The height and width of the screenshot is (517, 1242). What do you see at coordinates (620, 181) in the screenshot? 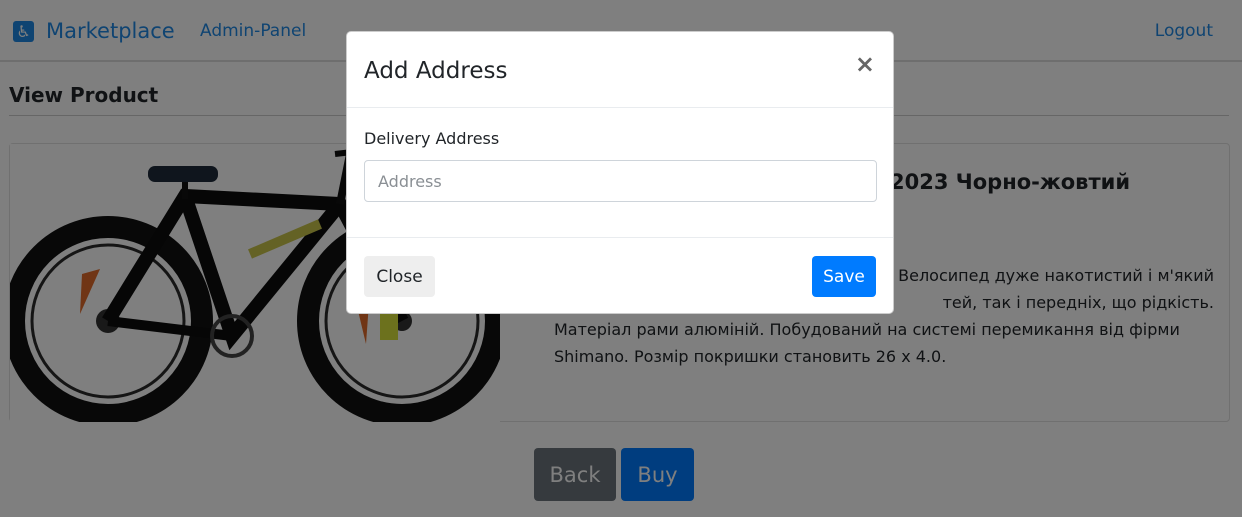
I see `address-input` at bounding box center [620, 181].